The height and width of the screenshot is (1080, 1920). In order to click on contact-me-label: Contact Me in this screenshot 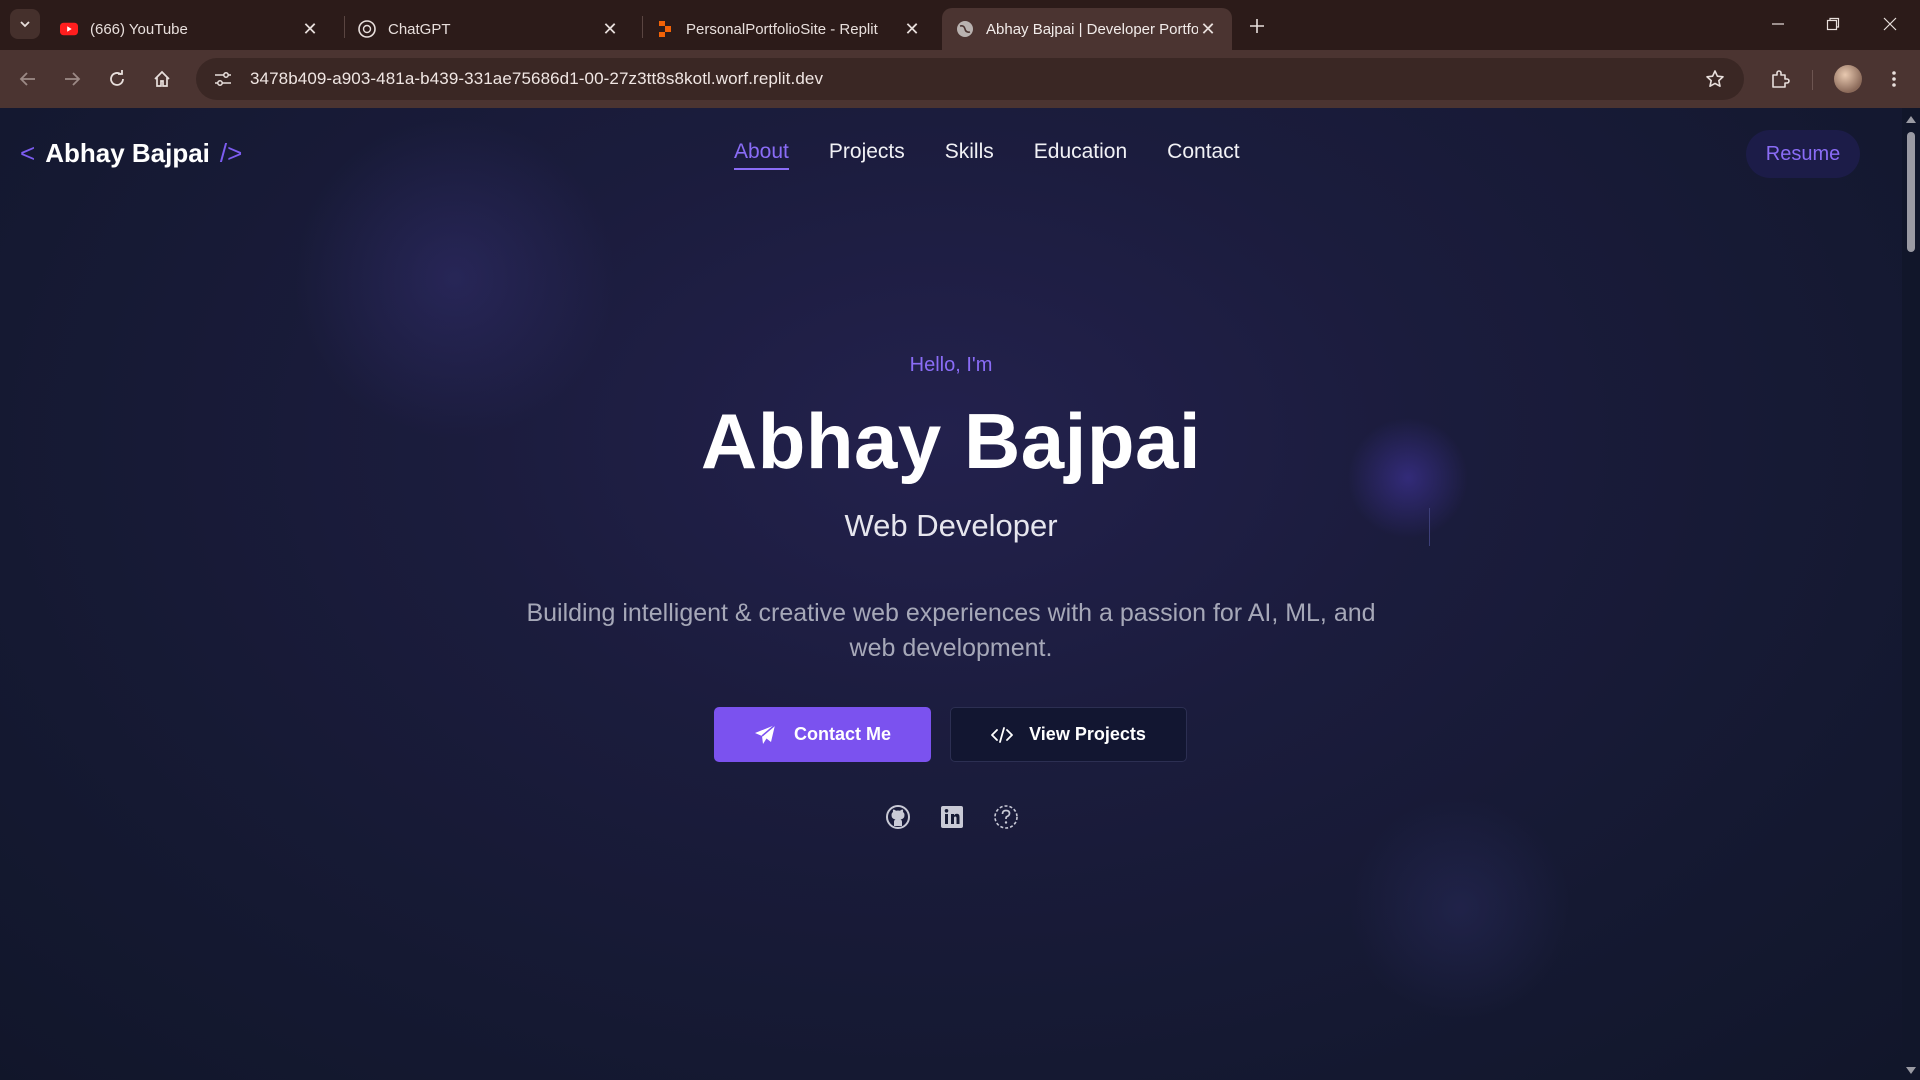, I will do `click(842, 734)`.